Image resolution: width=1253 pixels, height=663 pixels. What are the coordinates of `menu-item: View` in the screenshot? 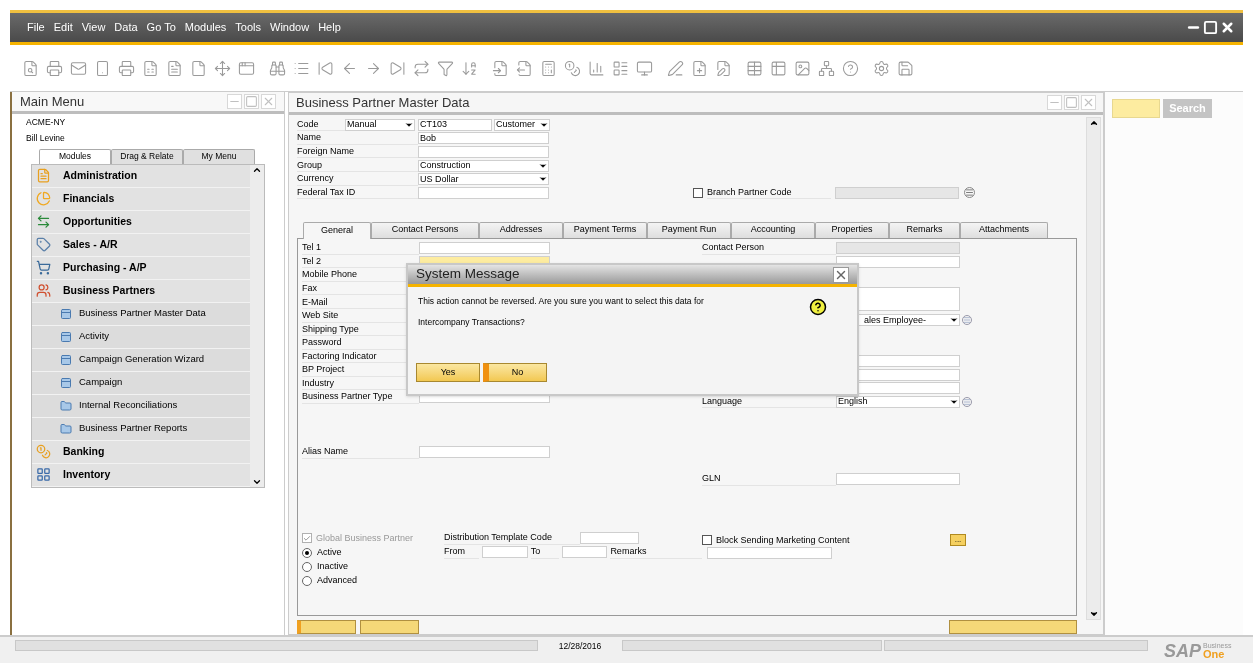 It's located at (93, 27).